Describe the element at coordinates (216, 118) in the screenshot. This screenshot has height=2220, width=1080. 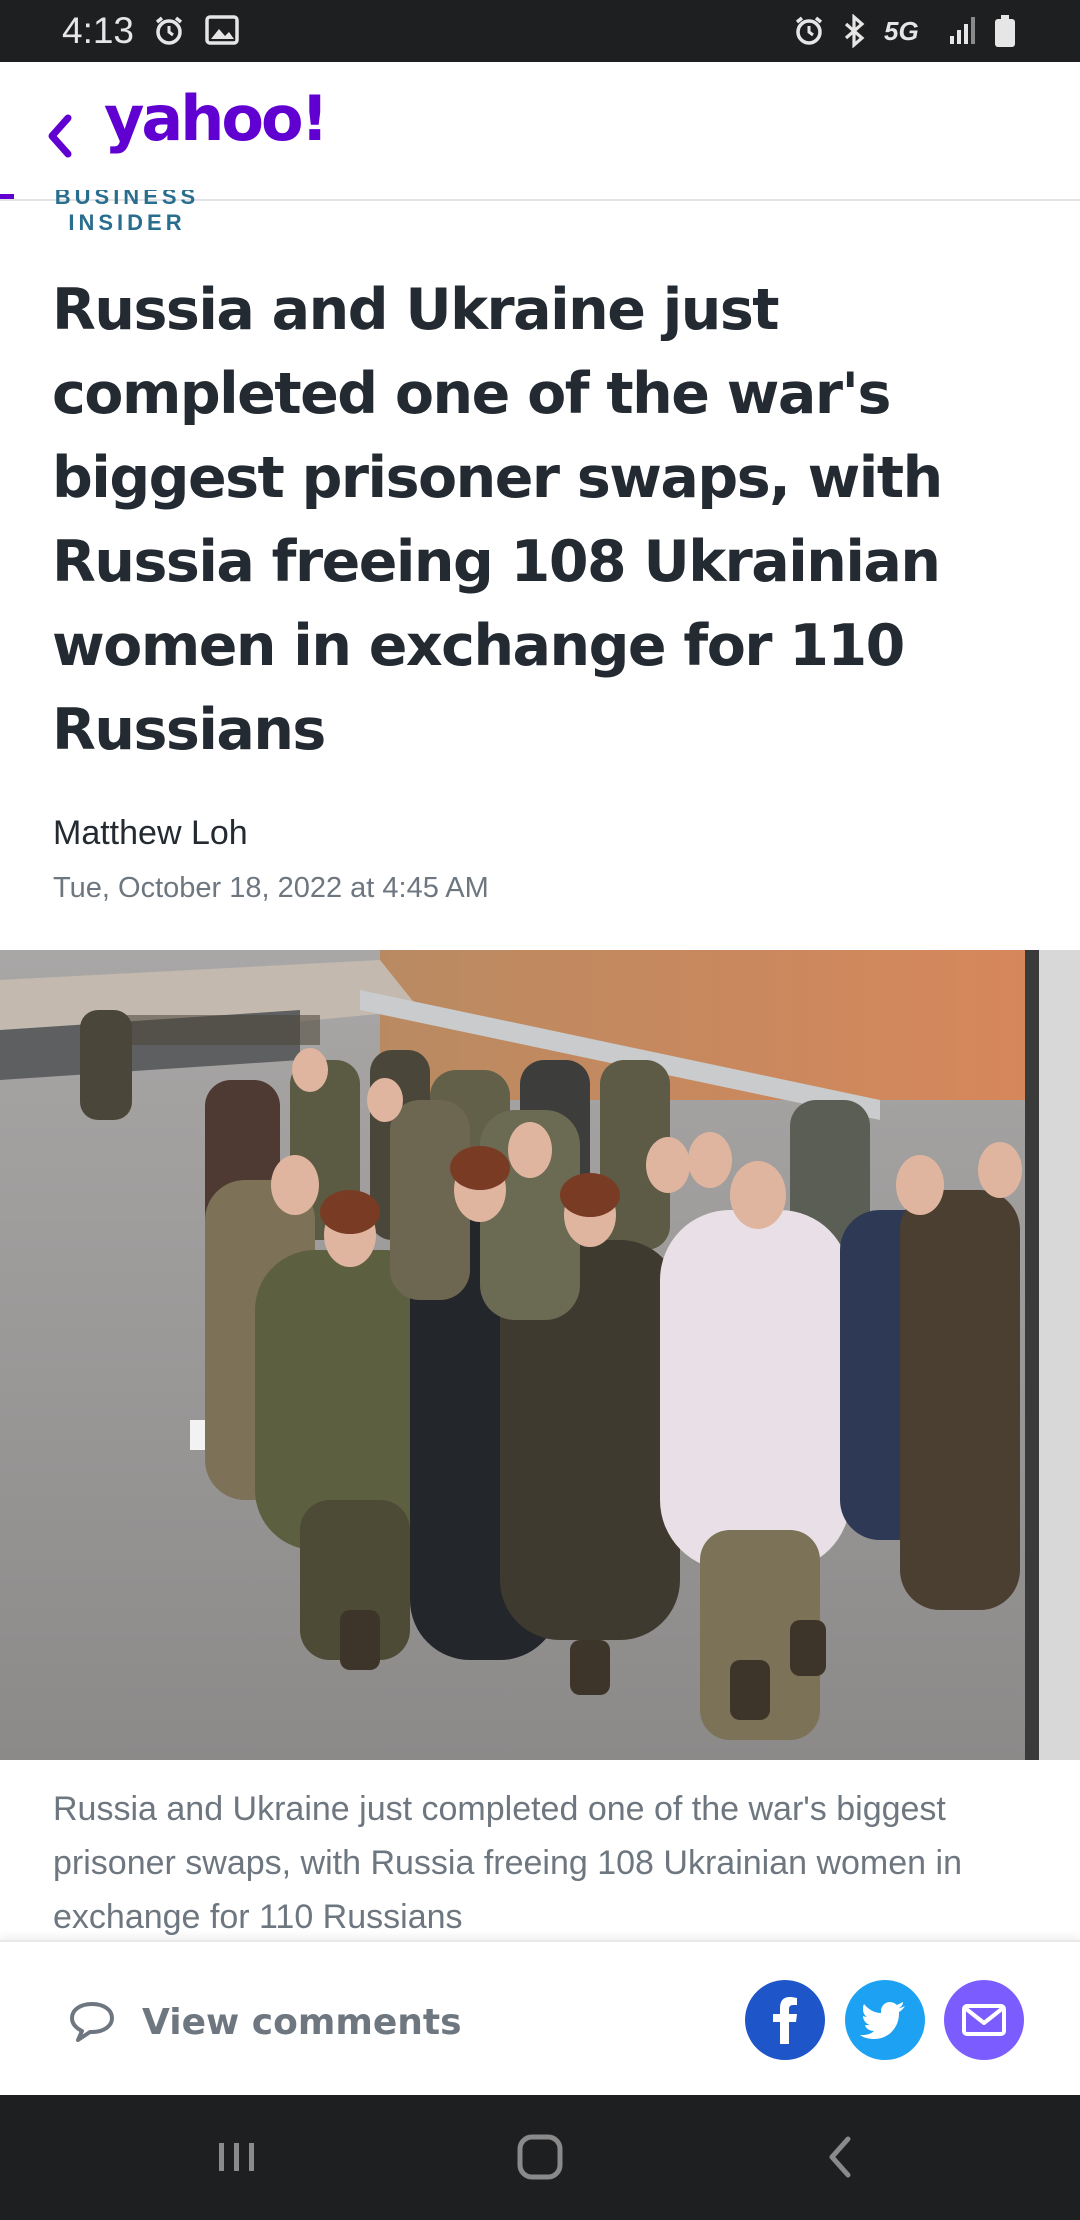
I see `yahoo-logo: yahoo!` at that location.